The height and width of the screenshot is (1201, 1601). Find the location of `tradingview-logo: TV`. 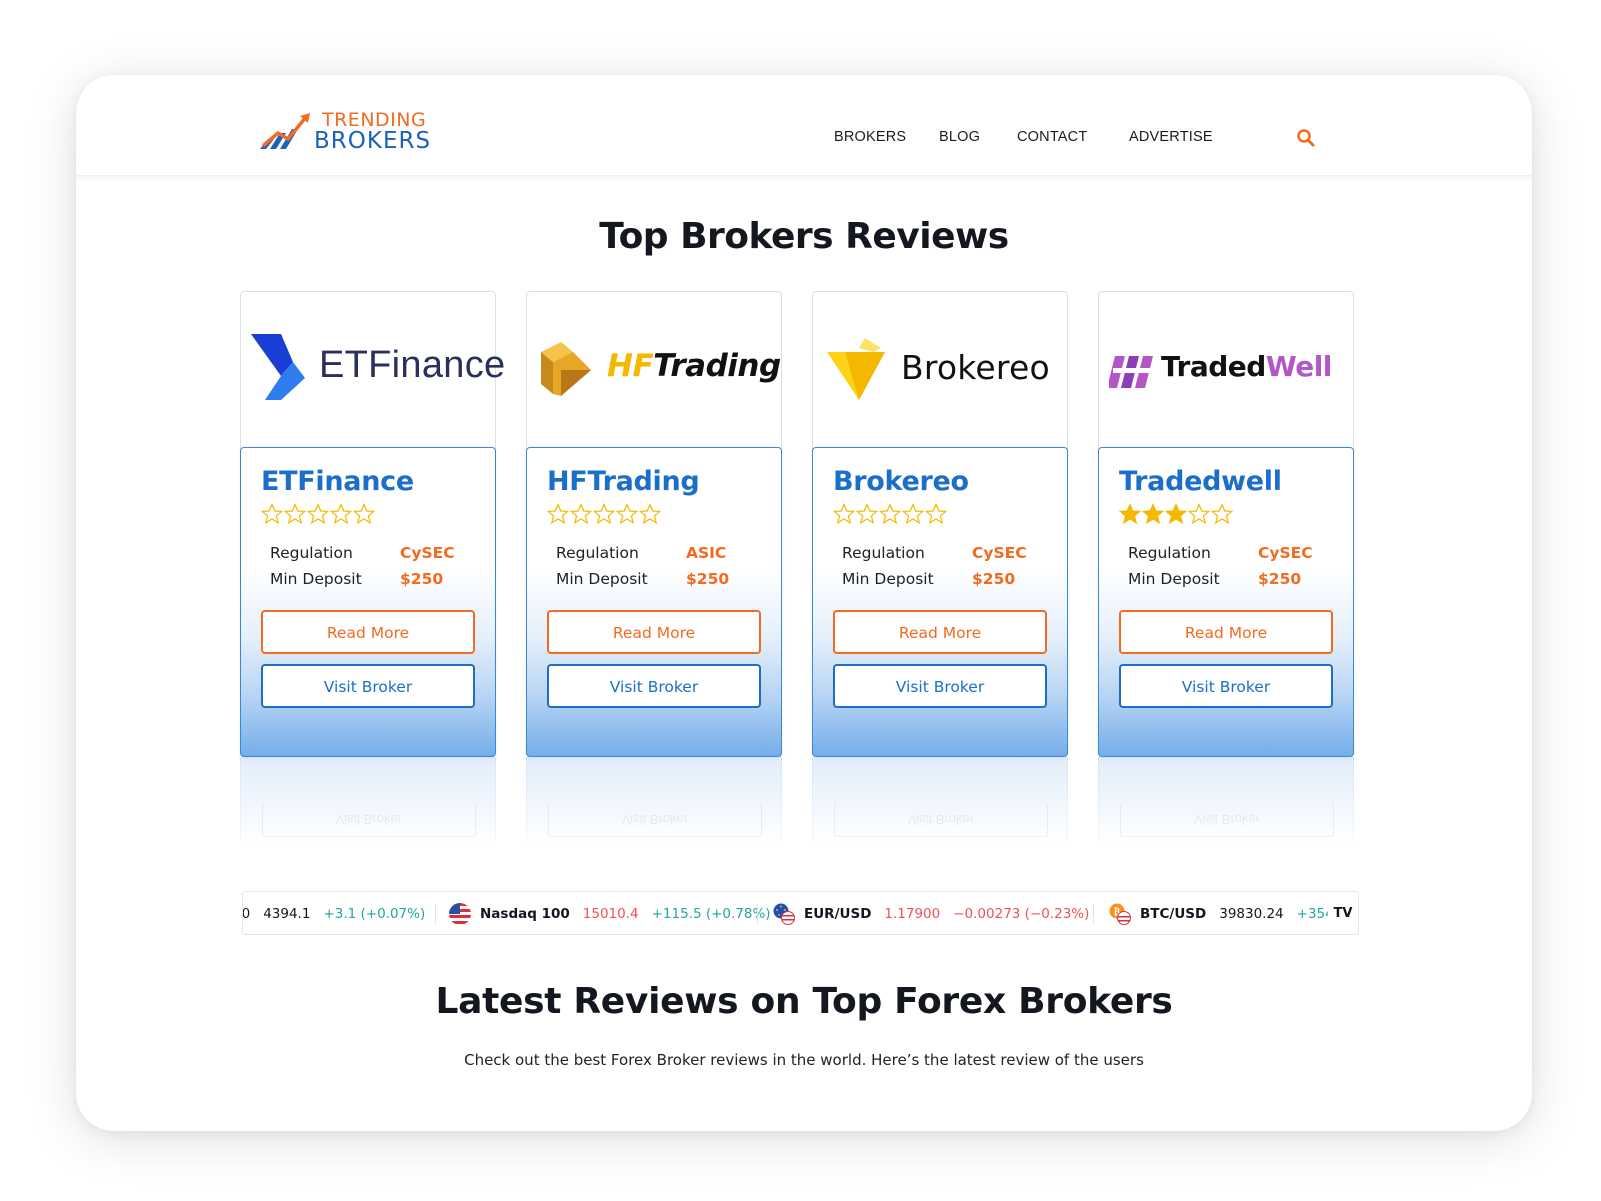

tradingview-logo: TV is located at coordinates (1343, 914).